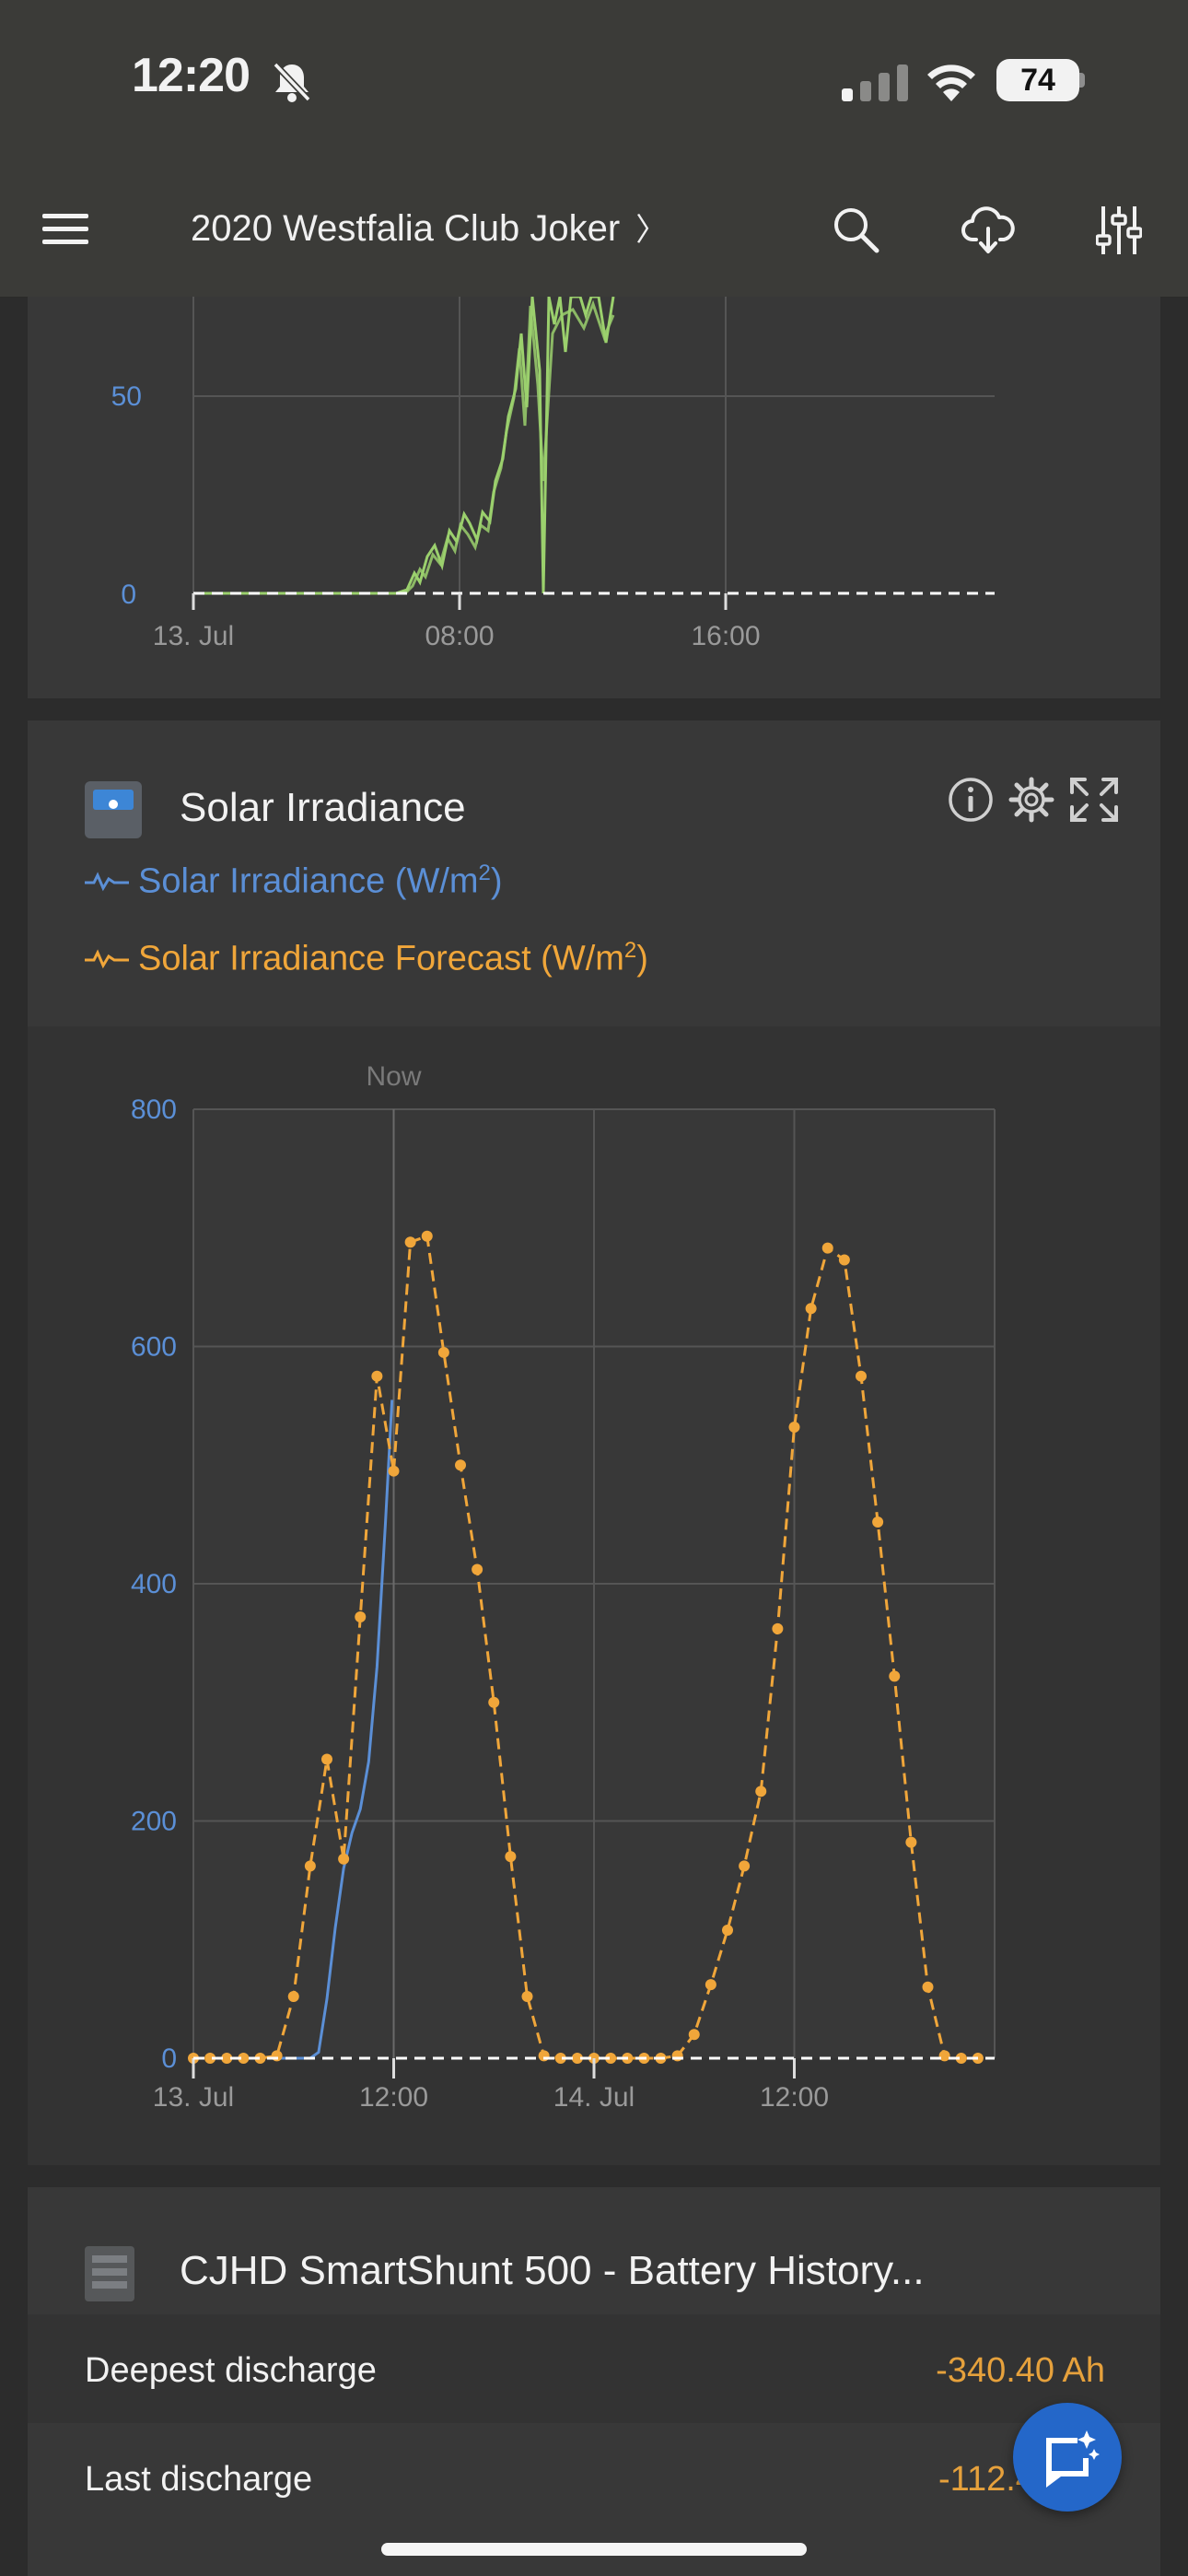 The width and height of the screenshot is (1188, 2576). What do you see at coordinates (65, 228) in the screenshot?
I see `hamburger-menu-icon` at bounding box center [65, 228].